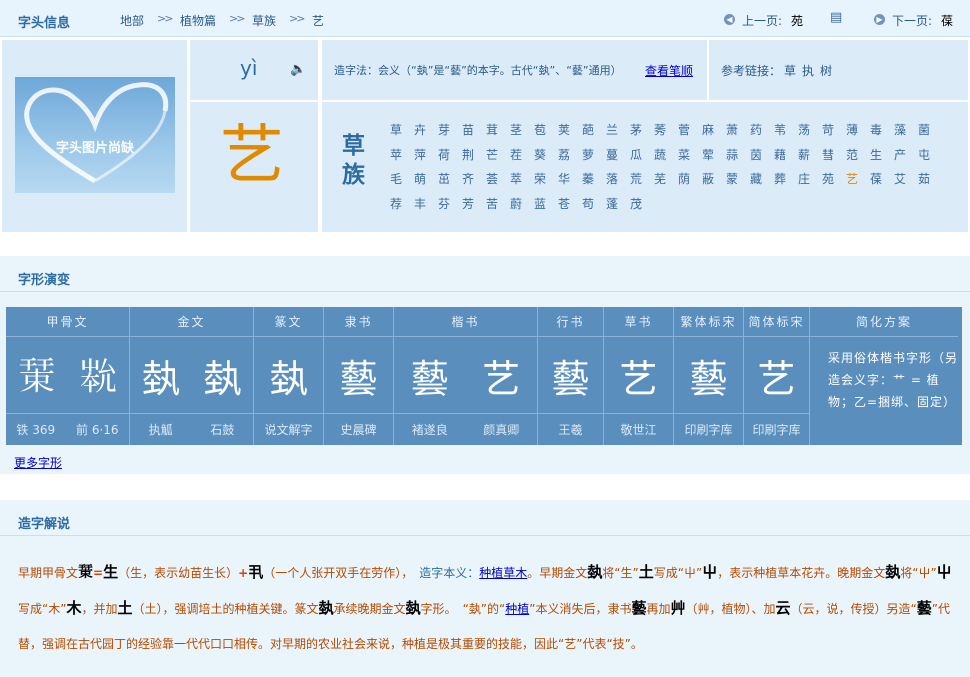  What do you see at coordinates (738, 179) in the screenshot?
I see `radical-char: 蒙` at bounding box center [738, 179].